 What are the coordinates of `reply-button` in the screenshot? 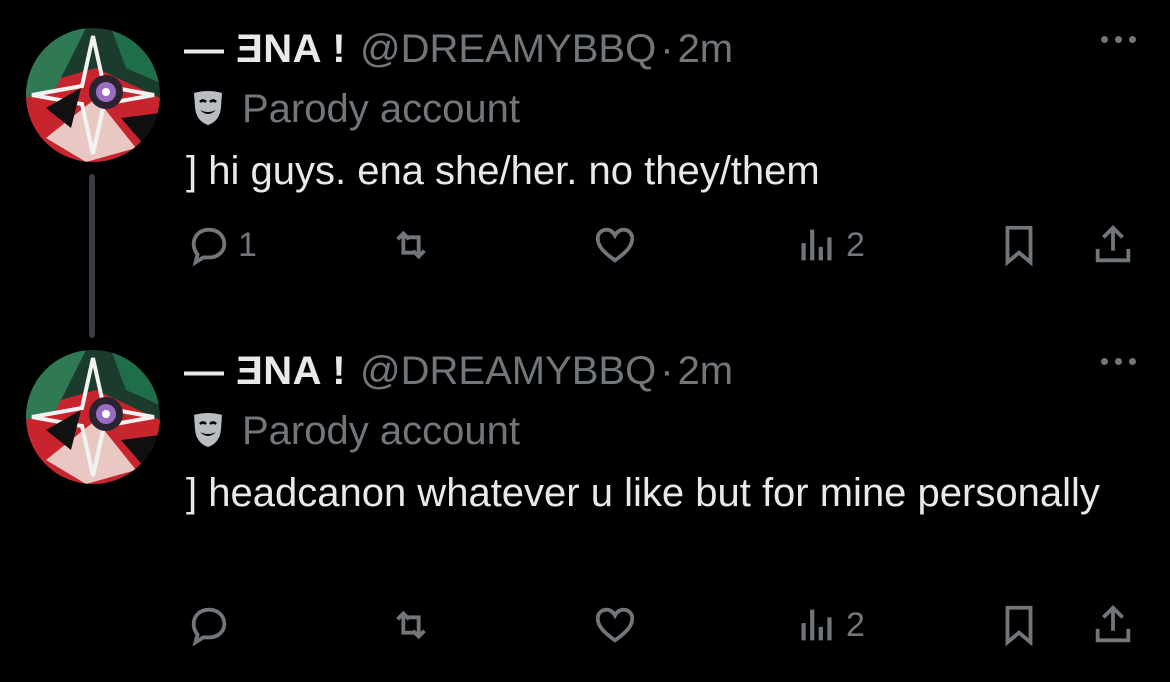 It's located at (212, 625).